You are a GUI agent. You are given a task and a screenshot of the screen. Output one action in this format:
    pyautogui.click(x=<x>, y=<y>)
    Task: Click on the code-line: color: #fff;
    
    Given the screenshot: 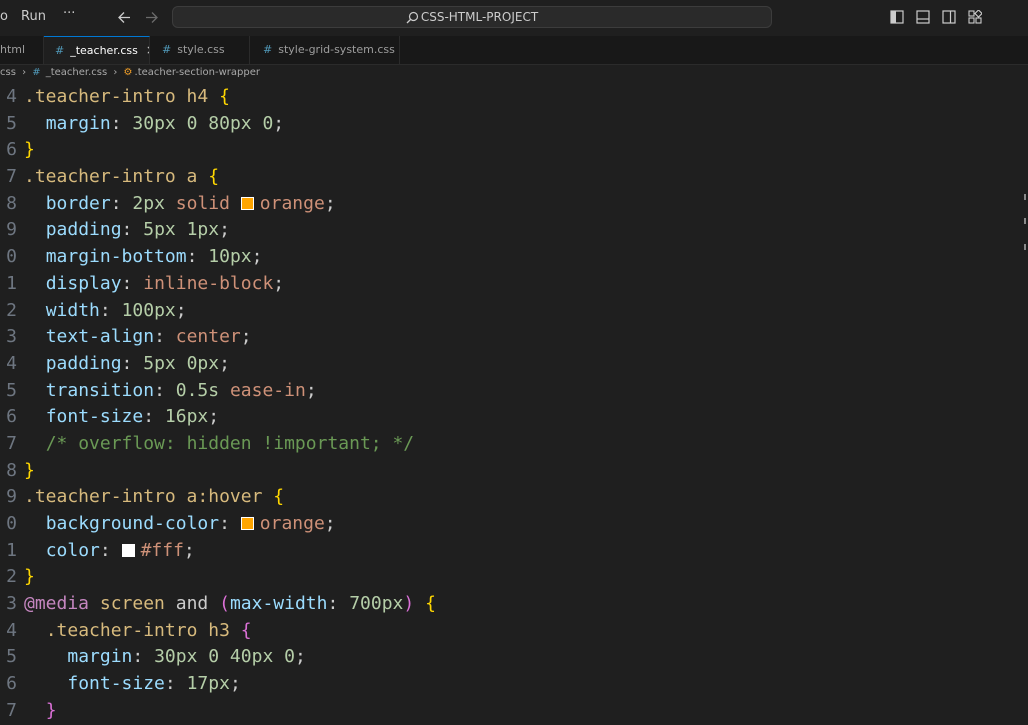 What is the action you would take?
    pyautogui.click(x=120, y=550)
    